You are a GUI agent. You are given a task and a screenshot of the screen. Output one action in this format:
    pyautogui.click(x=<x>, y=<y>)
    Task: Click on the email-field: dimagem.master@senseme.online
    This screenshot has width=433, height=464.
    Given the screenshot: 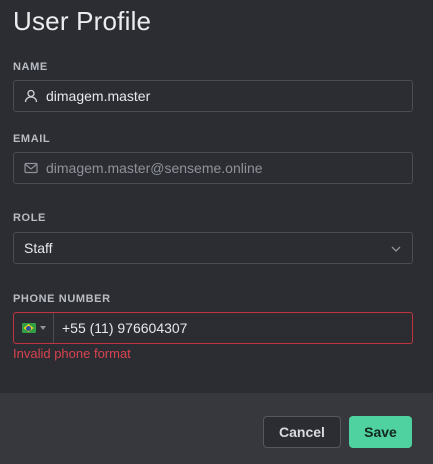 What is the action you would take?
    pyautogui.click(x=213, y=168)
    